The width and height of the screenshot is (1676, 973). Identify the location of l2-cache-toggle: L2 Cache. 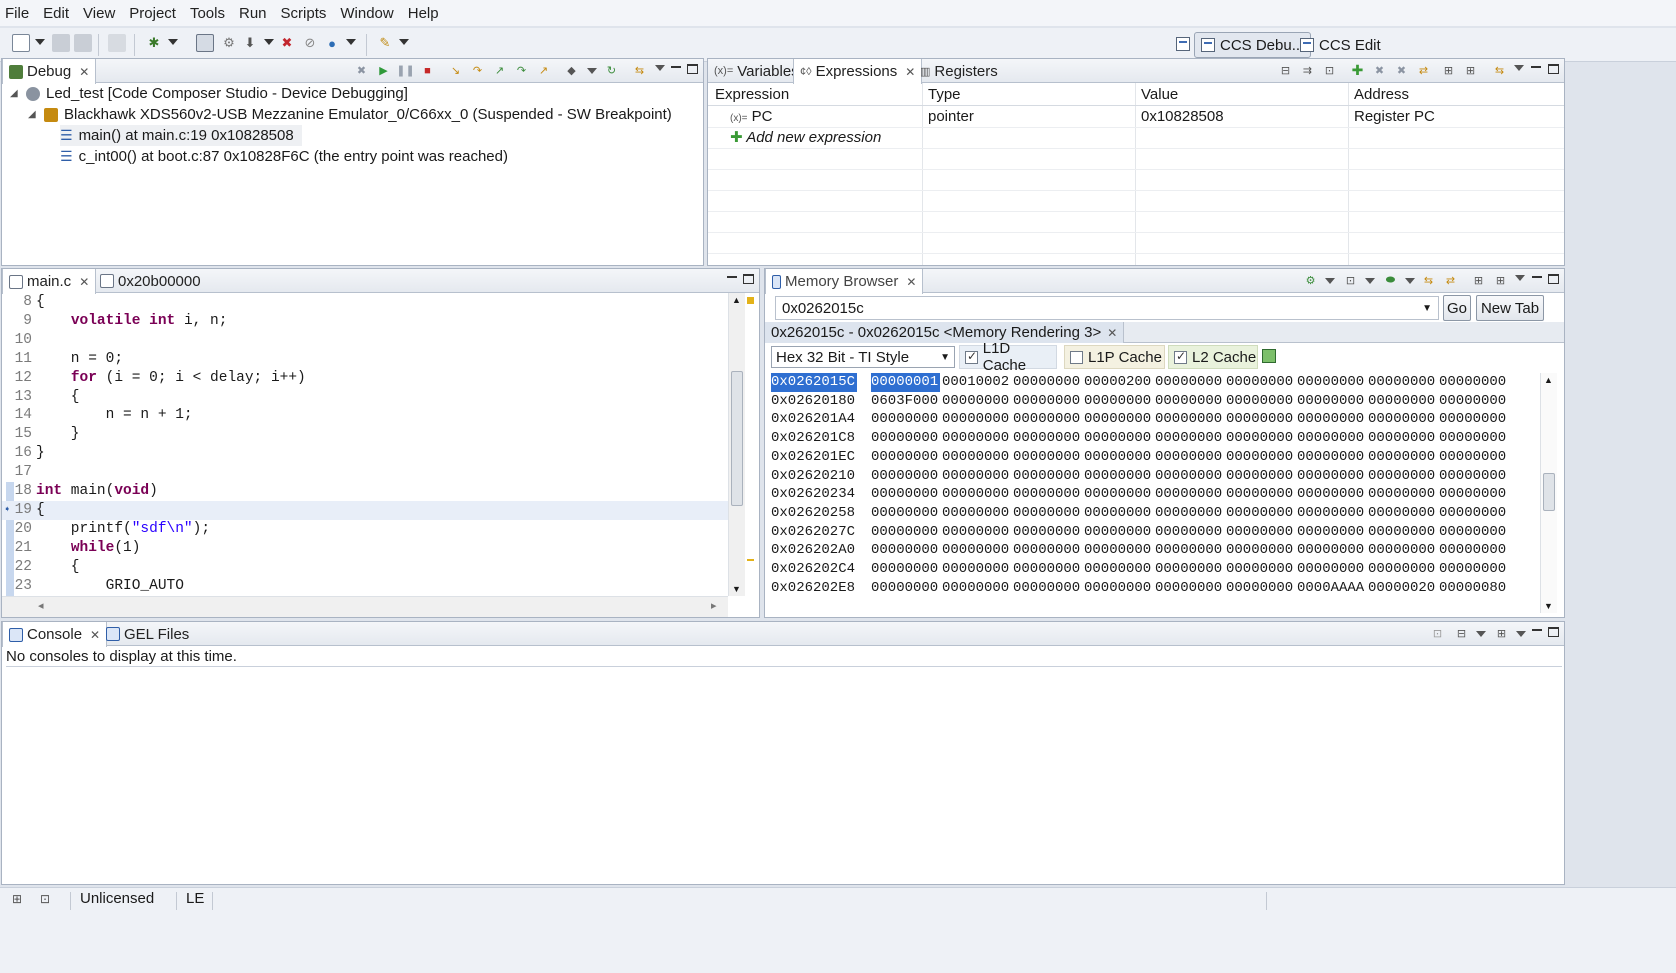
(1213, 357).